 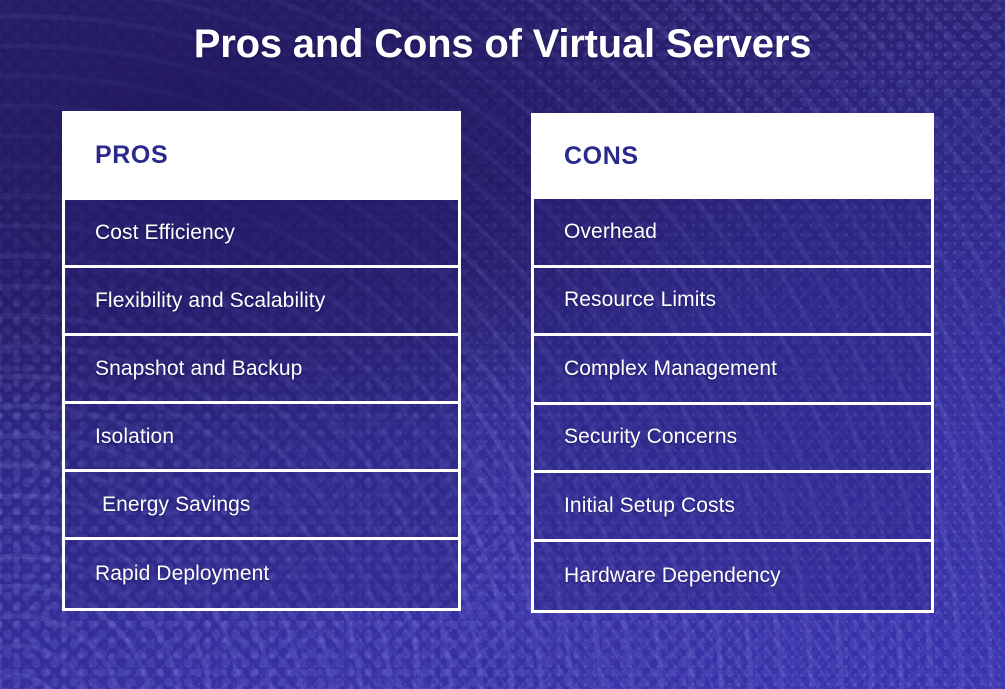 What do you see at coordinates (672, 575) in the screenshot?
I see `list-item-label: Hardware Dependency` at bounding box center [672, 575].